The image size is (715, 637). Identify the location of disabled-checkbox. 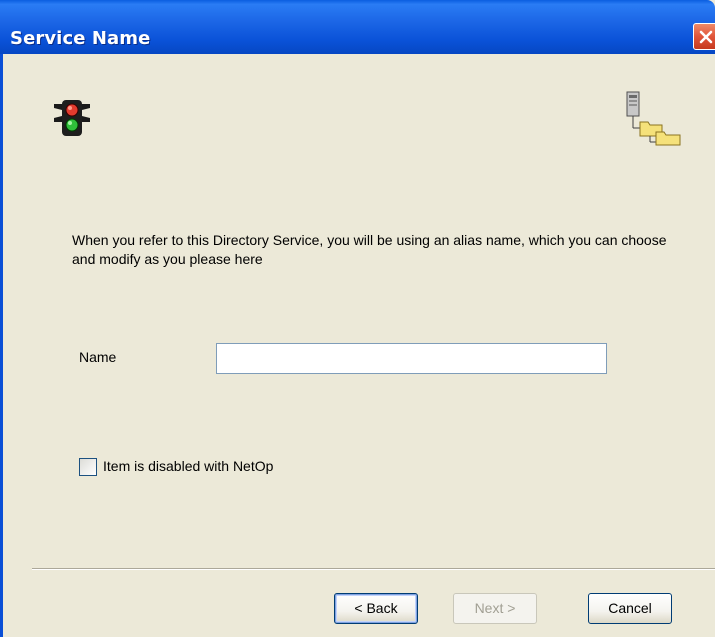
(88, 467).